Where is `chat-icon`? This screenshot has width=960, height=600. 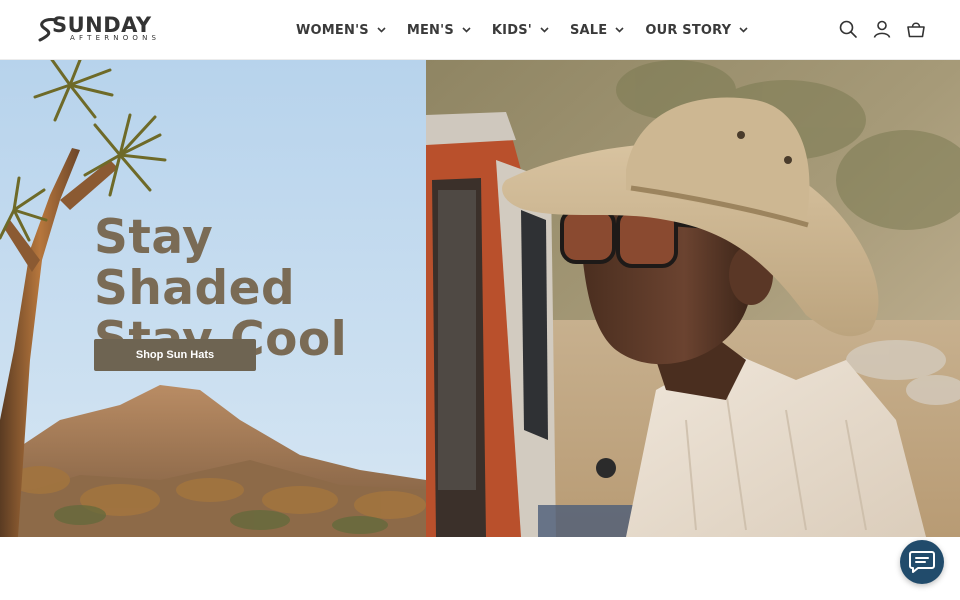 chat-icon is located at coordinates (922, 562).